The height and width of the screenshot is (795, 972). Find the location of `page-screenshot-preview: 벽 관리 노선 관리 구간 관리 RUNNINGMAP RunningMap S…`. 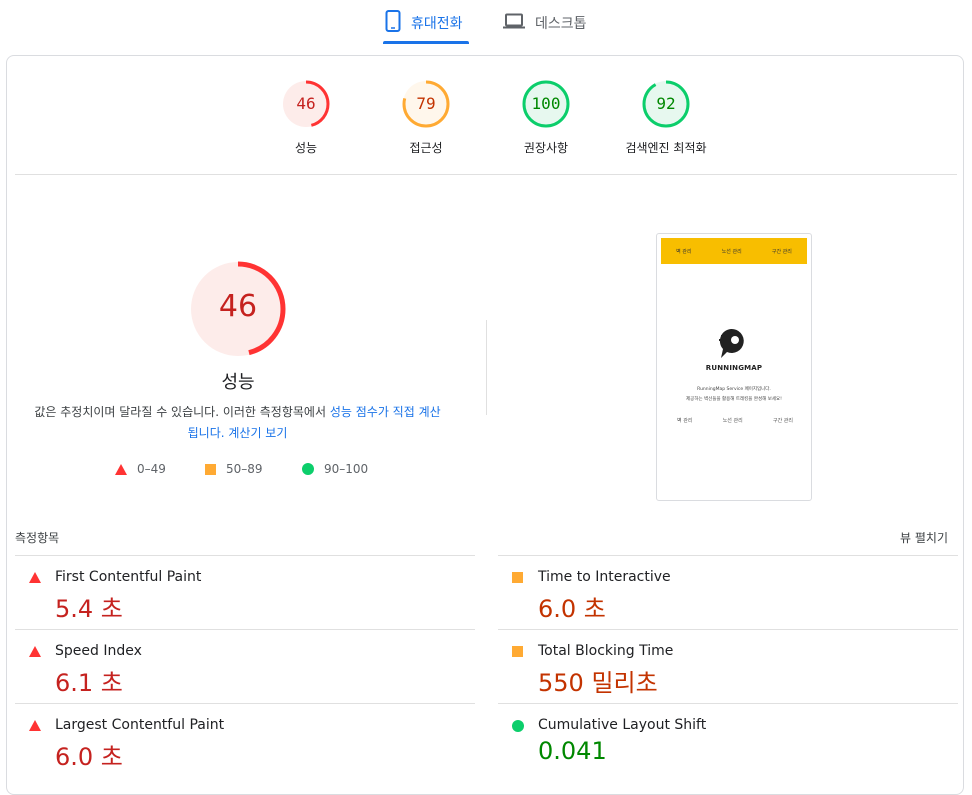

page-screenshot-preview: 벽 관리 노선 관리 구간 관리 RUNNINGMAP RunningMap S… is located at coordinates (734, 367).